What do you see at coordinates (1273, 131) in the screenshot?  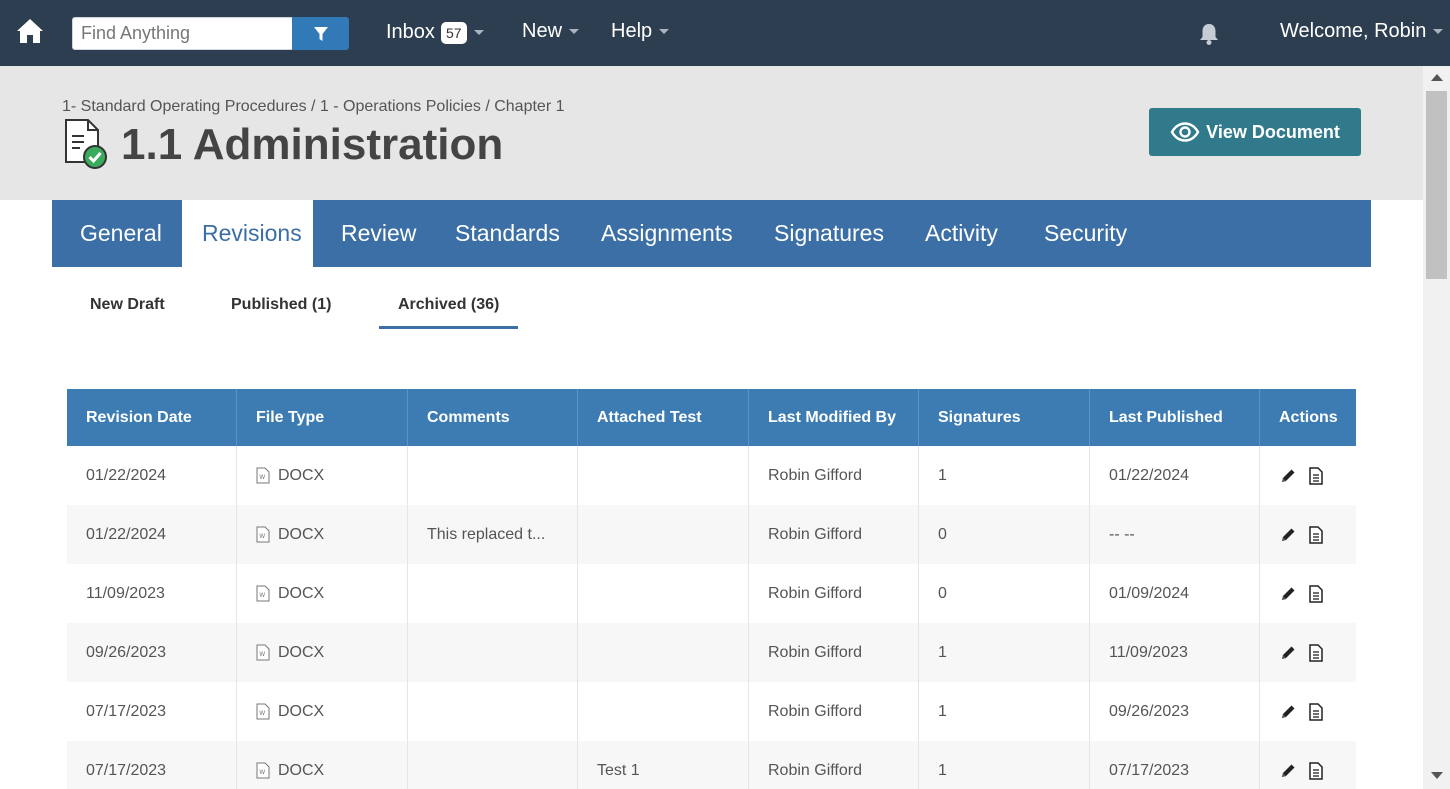 I see `view-document-label: View Document` at bounding box center [1273, 131].